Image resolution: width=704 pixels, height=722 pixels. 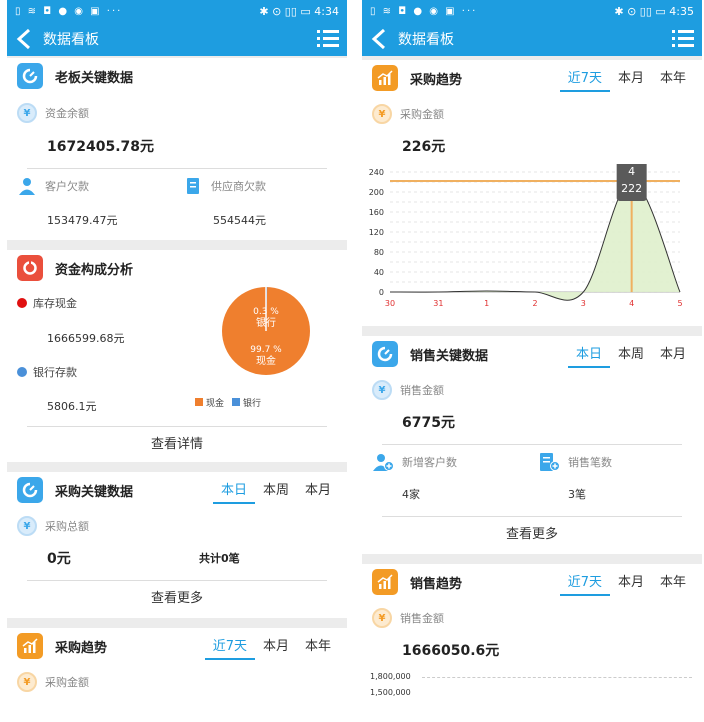 I want to click on period-tabs: 本日 本周 本月, so click(x=630, y=356).